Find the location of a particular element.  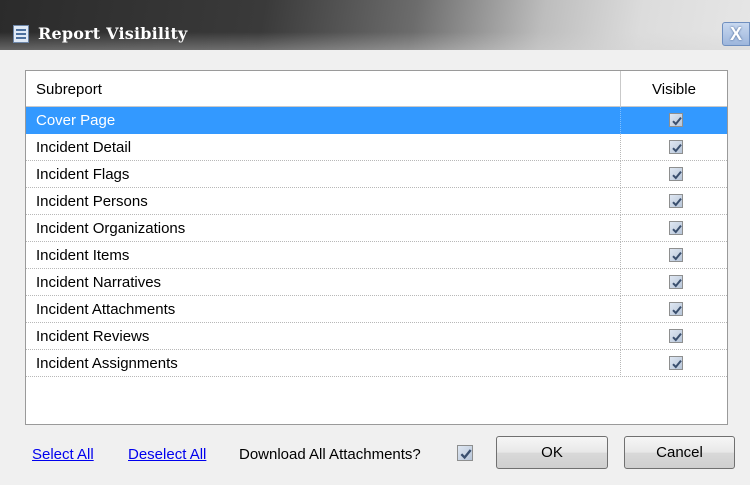

title-bar: Report Visibility X is located at coordinates (375, 25).